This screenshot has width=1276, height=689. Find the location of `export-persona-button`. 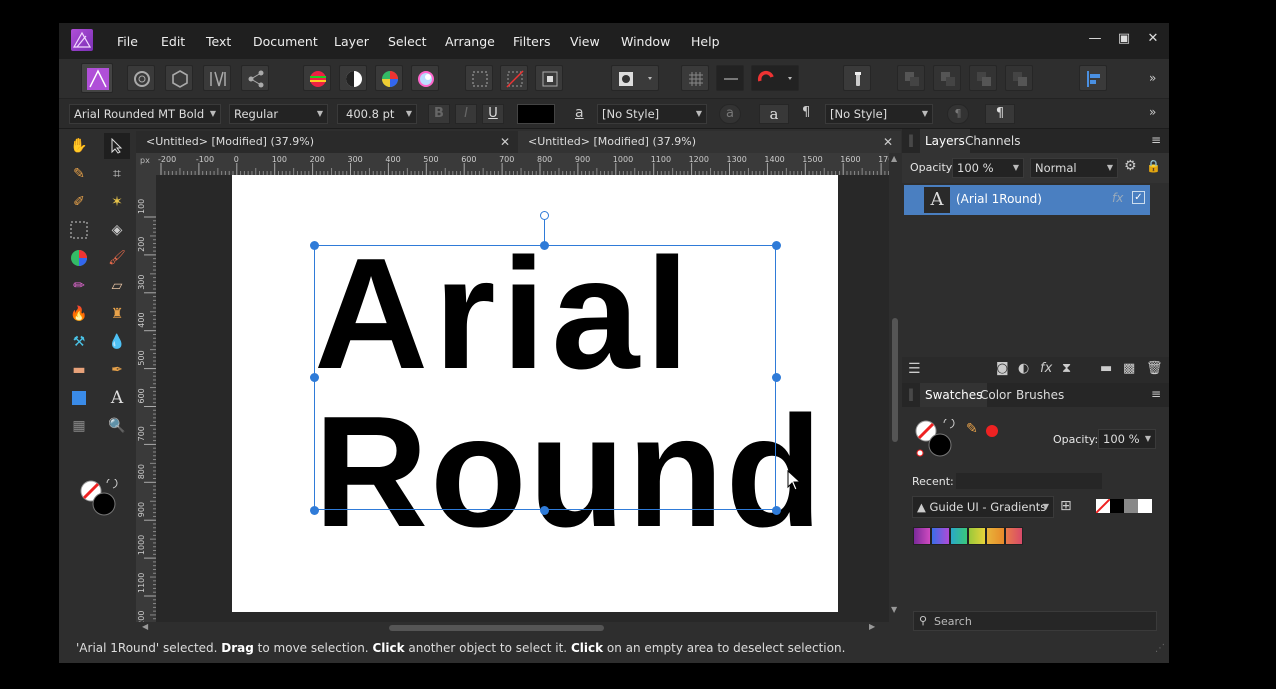

export-persona-button is located at coordinates (255, 78).